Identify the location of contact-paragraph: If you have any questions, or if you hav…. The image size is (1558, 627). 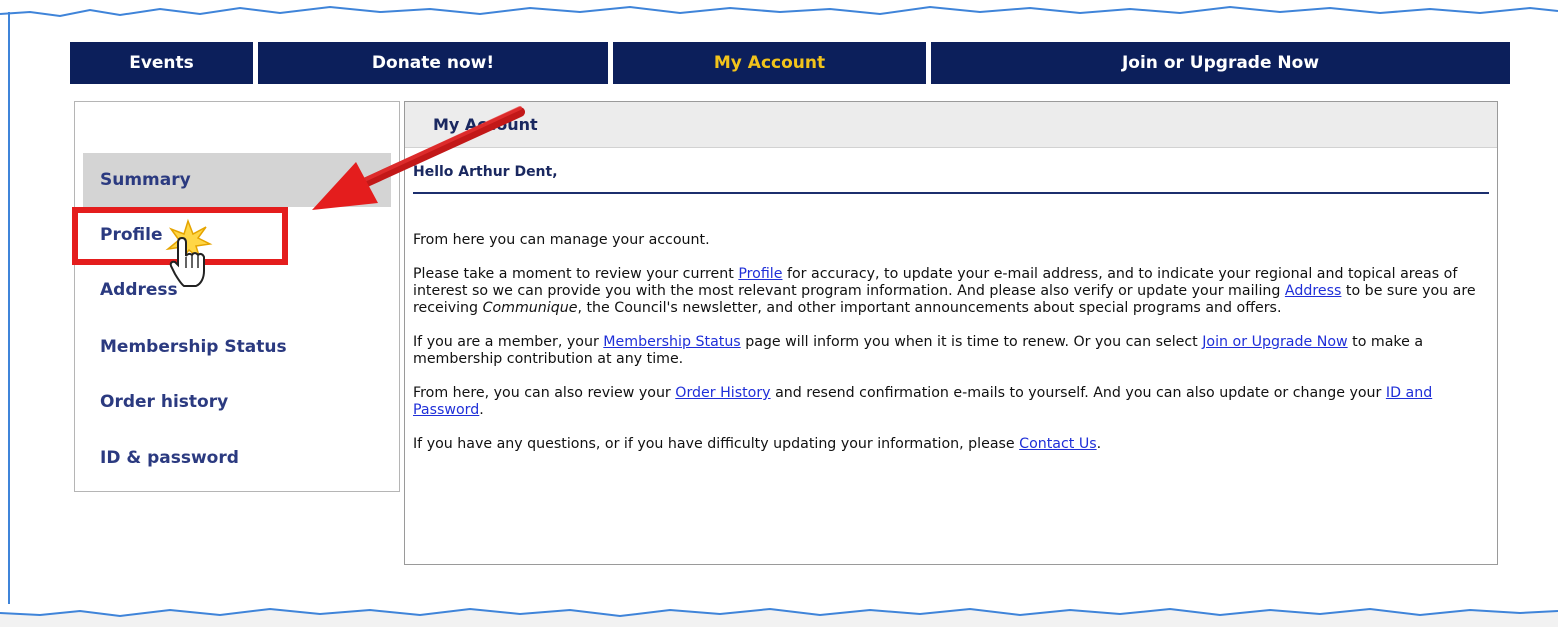
(948, 444).